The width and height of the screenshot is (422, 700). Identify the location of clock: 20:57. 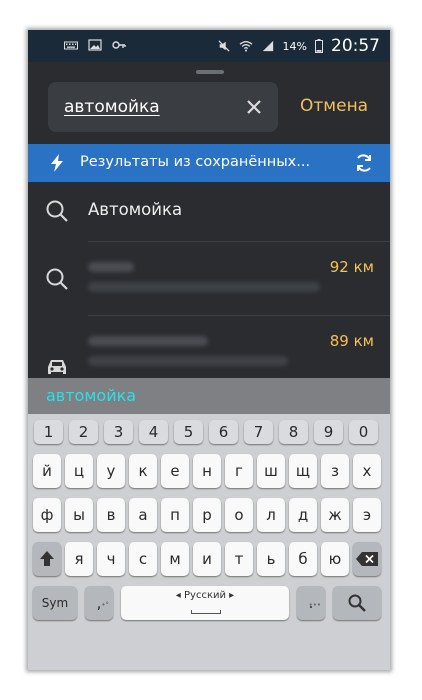
(355, 46).